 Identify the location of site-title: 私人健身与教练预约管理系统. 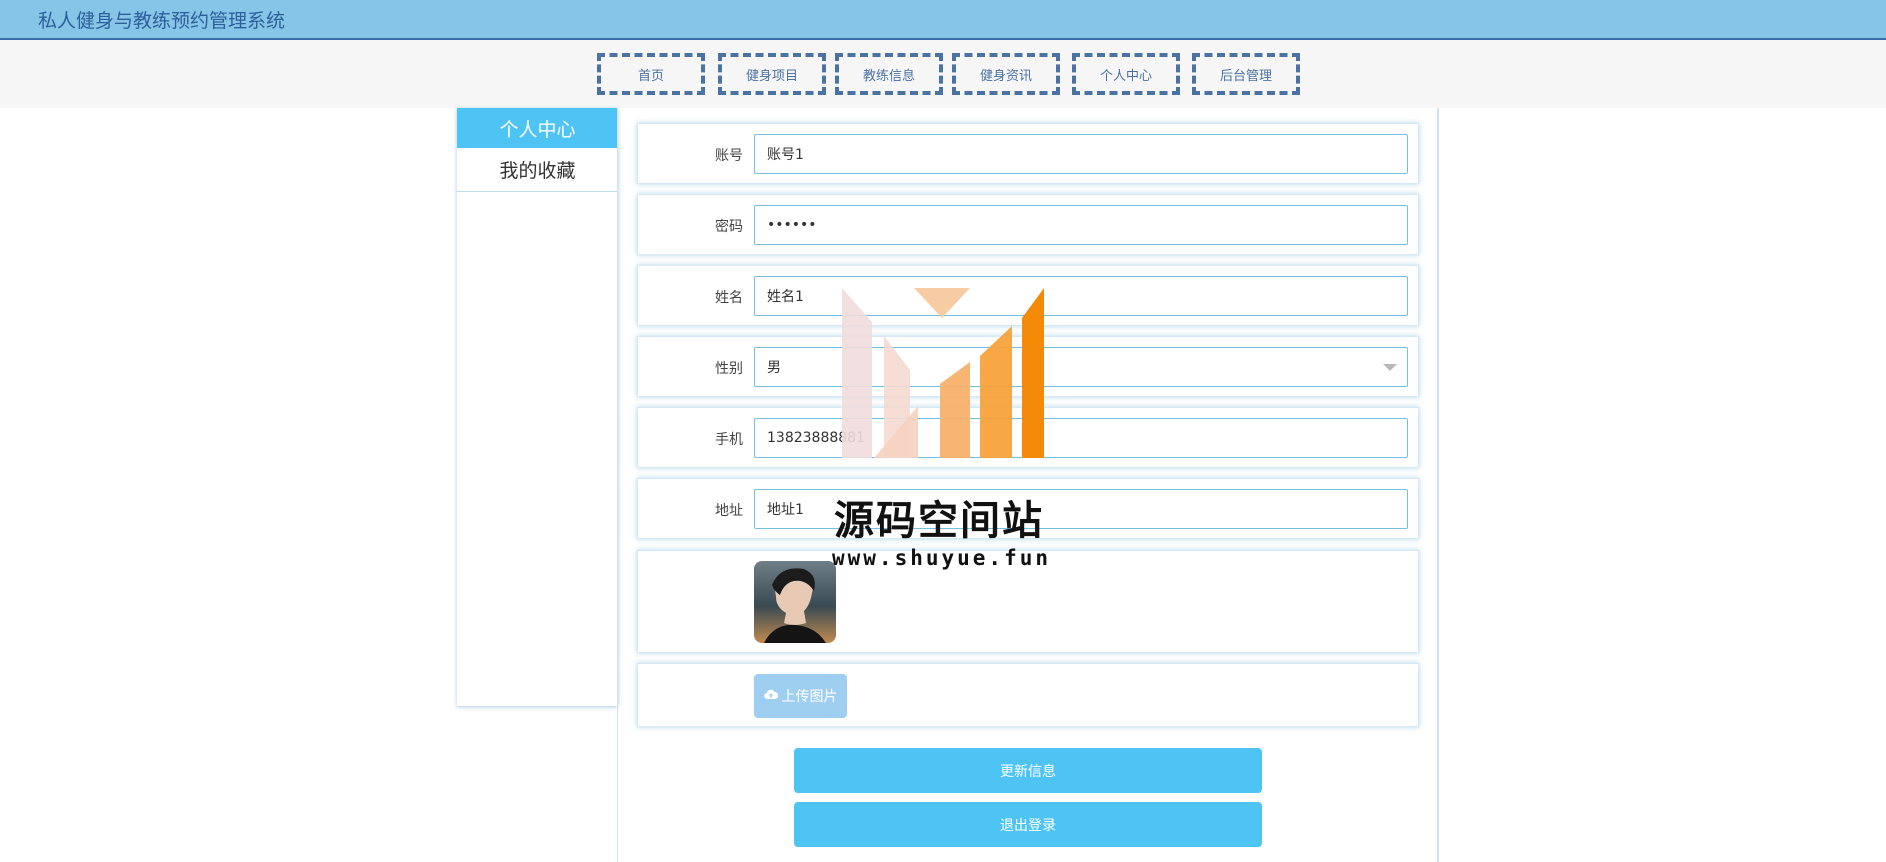
(162, 21).